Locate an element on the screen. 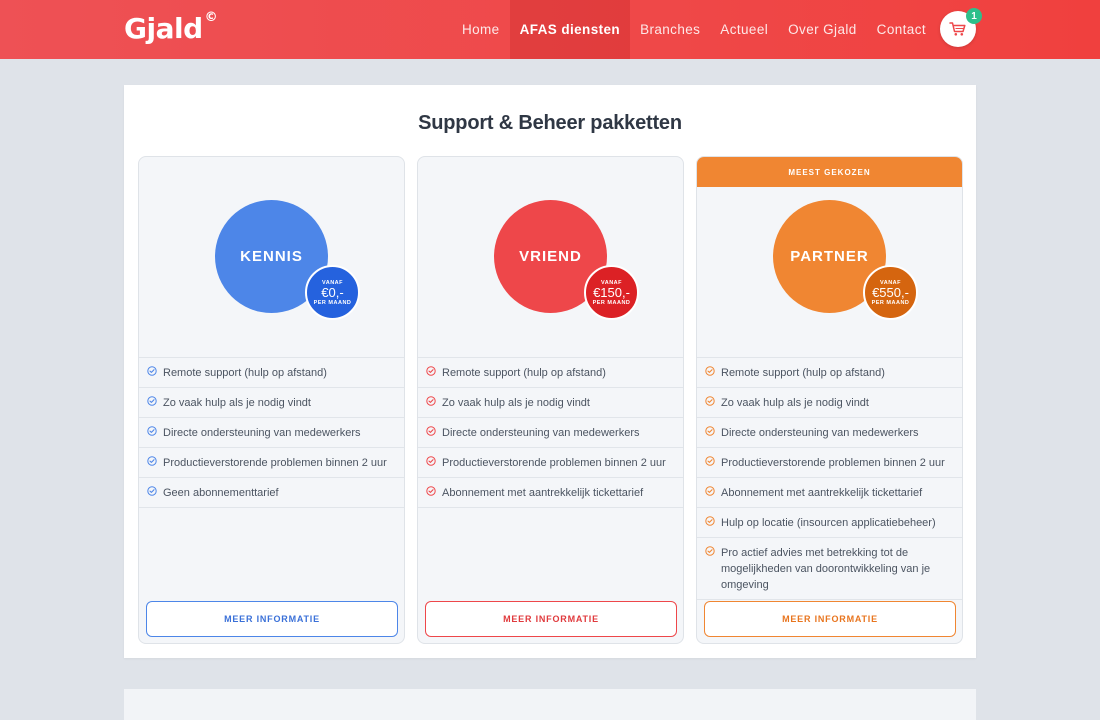  plan-name: KENNIS is located at coordinates (271, 256).